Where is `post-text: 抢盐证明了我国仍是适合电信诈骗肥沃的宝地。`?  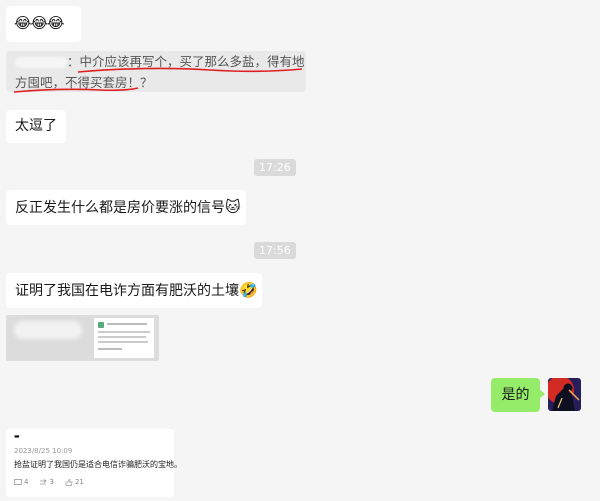
post-text: 抢盐证明了我国仍是适合电信诈骗肥沃的宝地。 is located at coordinates (98, 464).